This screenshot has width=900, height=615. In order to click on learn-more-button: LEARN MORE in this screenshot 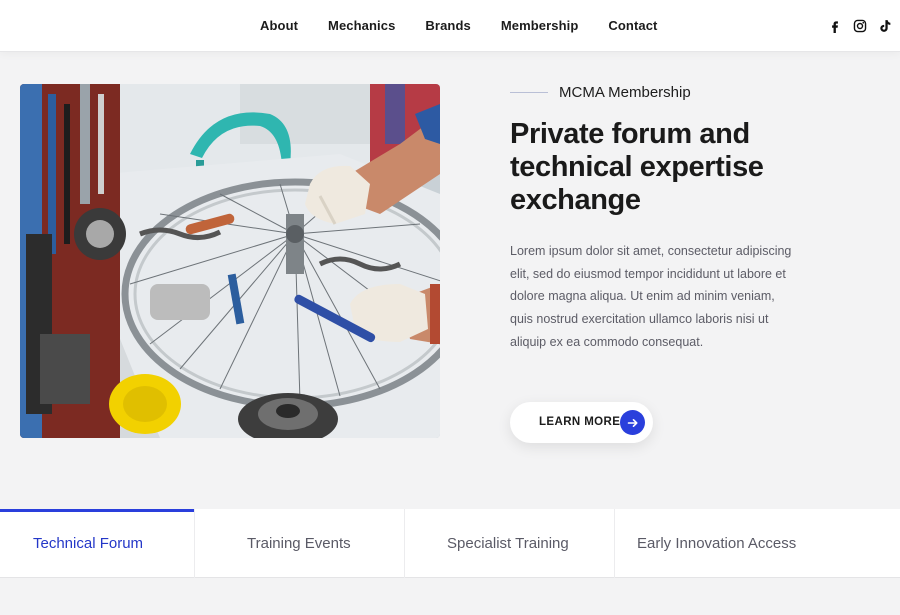, I will do `click(581, 422)`.